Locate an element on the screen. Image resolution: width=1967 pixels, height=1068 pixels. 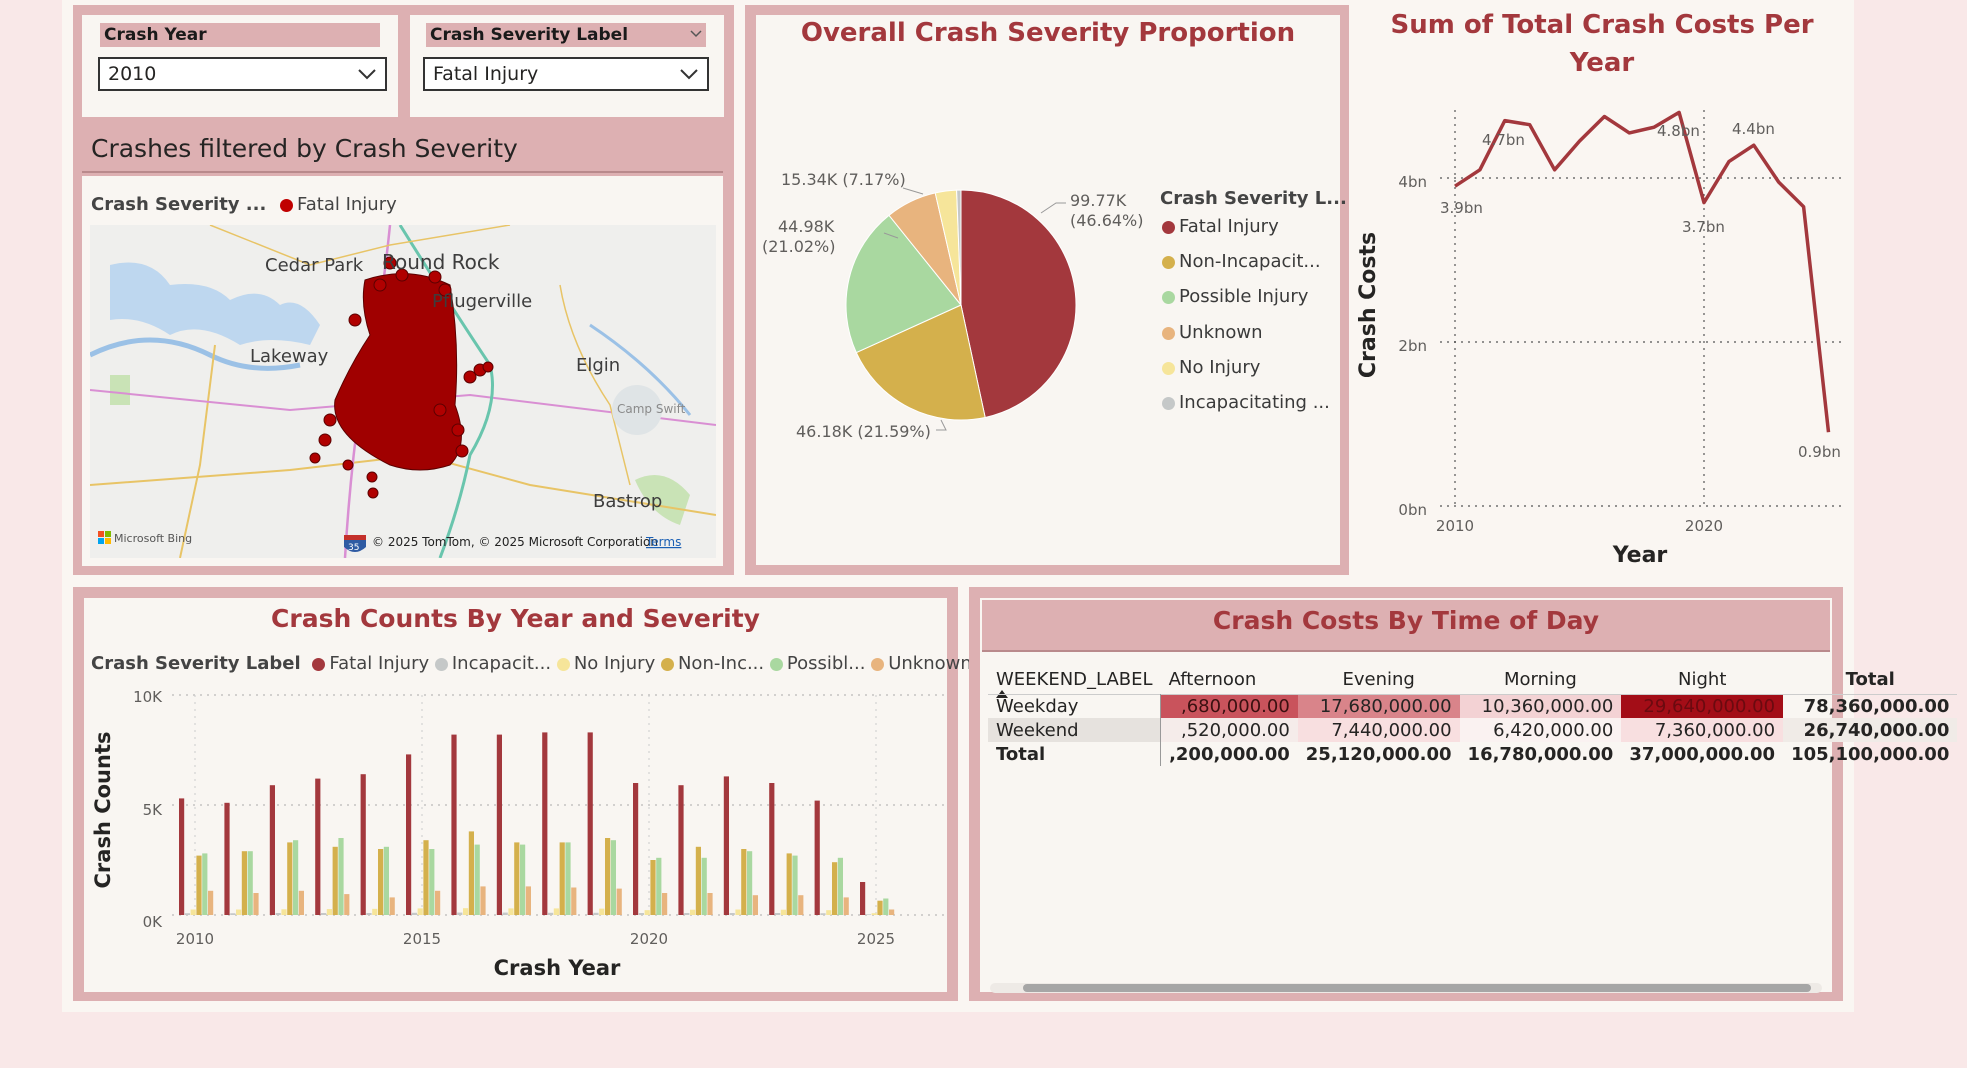
bar-incapacitating-2010 is located at coordinates (187, 914).